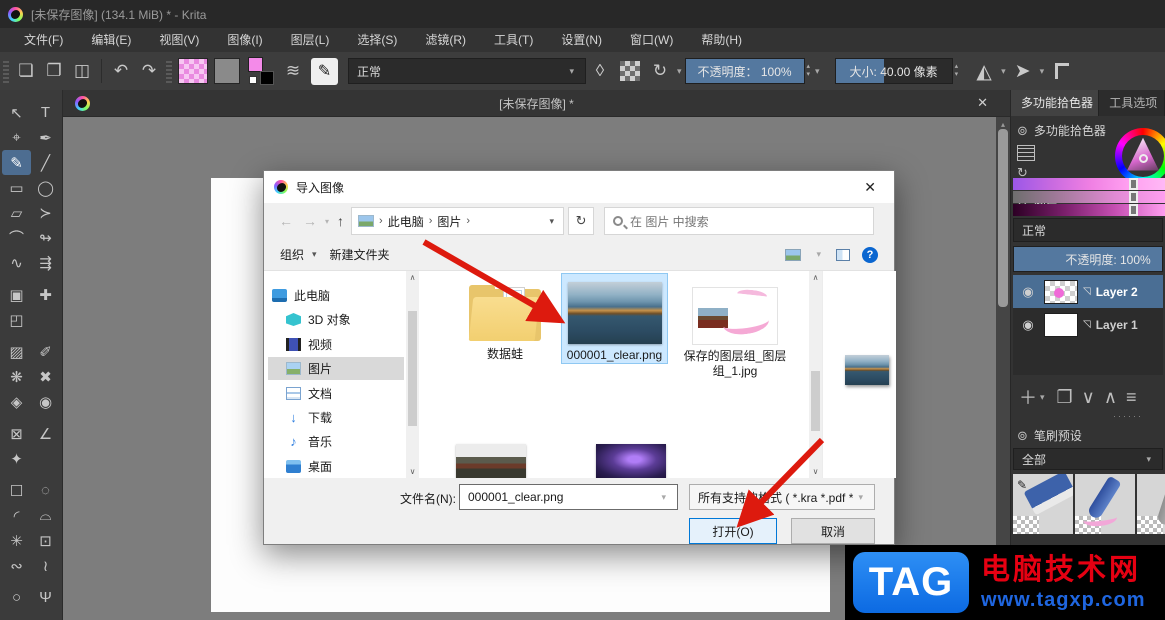 This screenshot has width=1165, height=620. I want to click on filename-combobox: 000001_clear.png ▾, so click(568, 497).